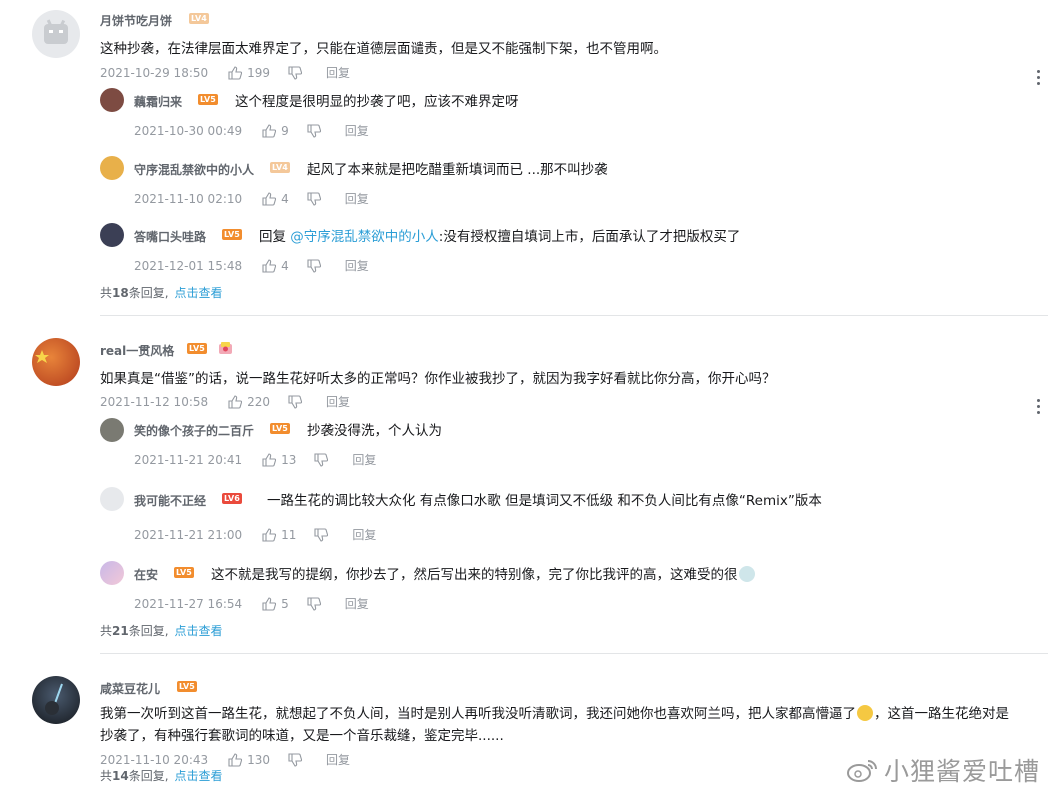 The image size is (1062, 791). Describe the element at coordinates (279, 535) in the screenshot. I see `like-button: 11` at that location.